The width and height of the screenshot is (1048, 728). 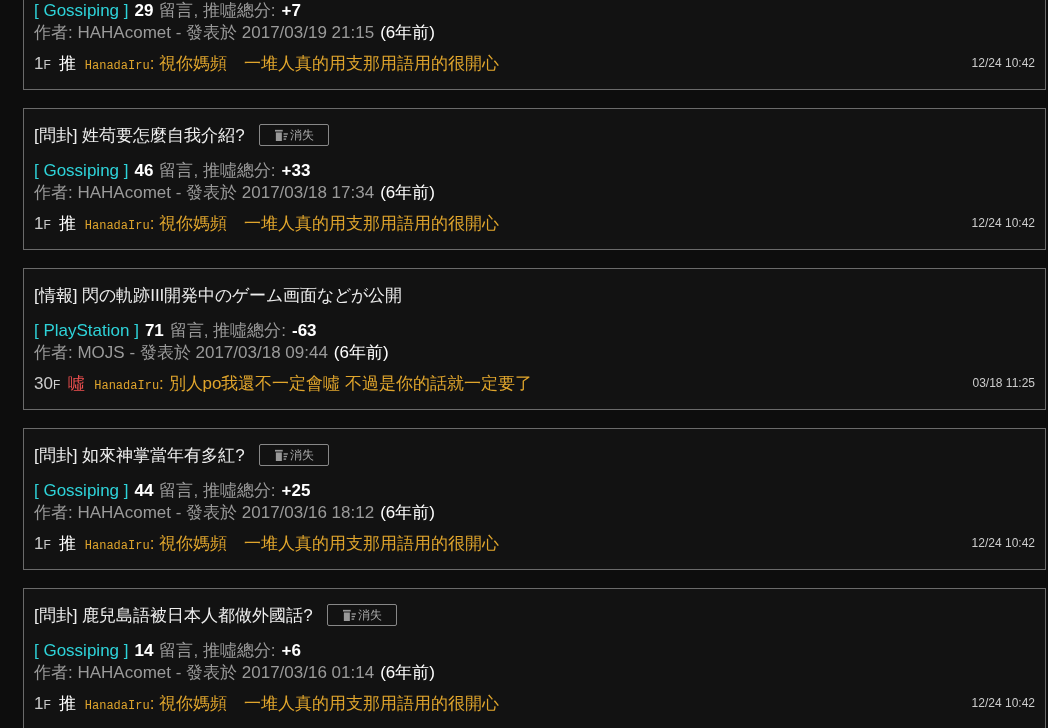 What do you see at coordinates (218, 295) in the screenshot?
I see `post-title: [情報] 閃の軌跡III開発中のゲーム画面などが公開` at bounding box center [218, 295].